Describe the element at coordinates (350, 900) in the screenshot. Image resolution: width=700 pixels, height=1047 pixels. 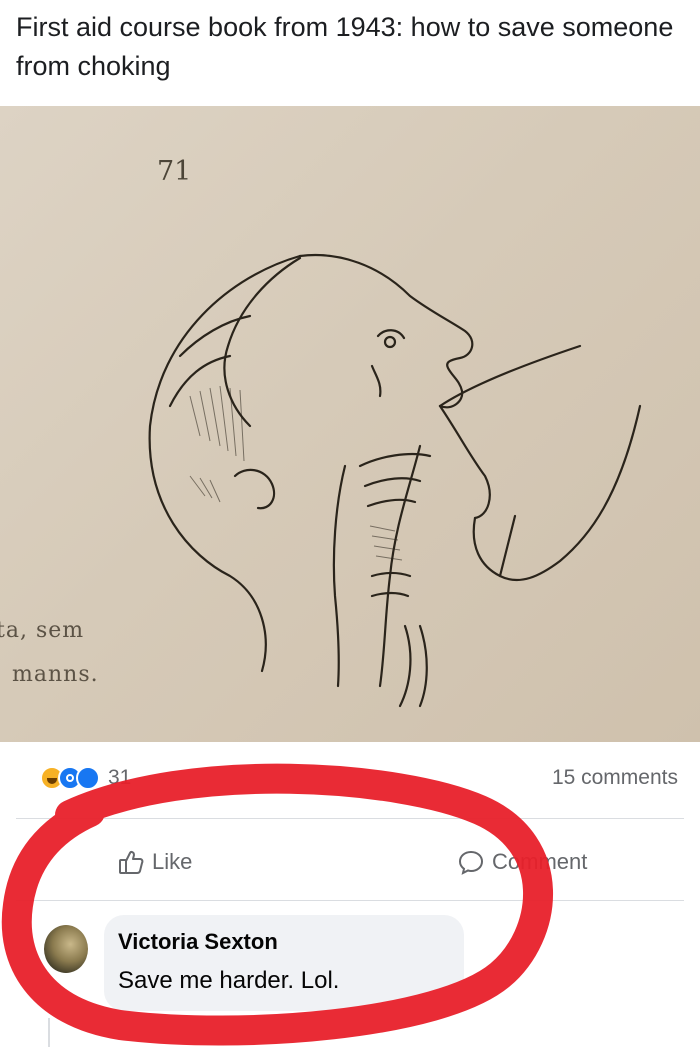
I see `divider` at that location.